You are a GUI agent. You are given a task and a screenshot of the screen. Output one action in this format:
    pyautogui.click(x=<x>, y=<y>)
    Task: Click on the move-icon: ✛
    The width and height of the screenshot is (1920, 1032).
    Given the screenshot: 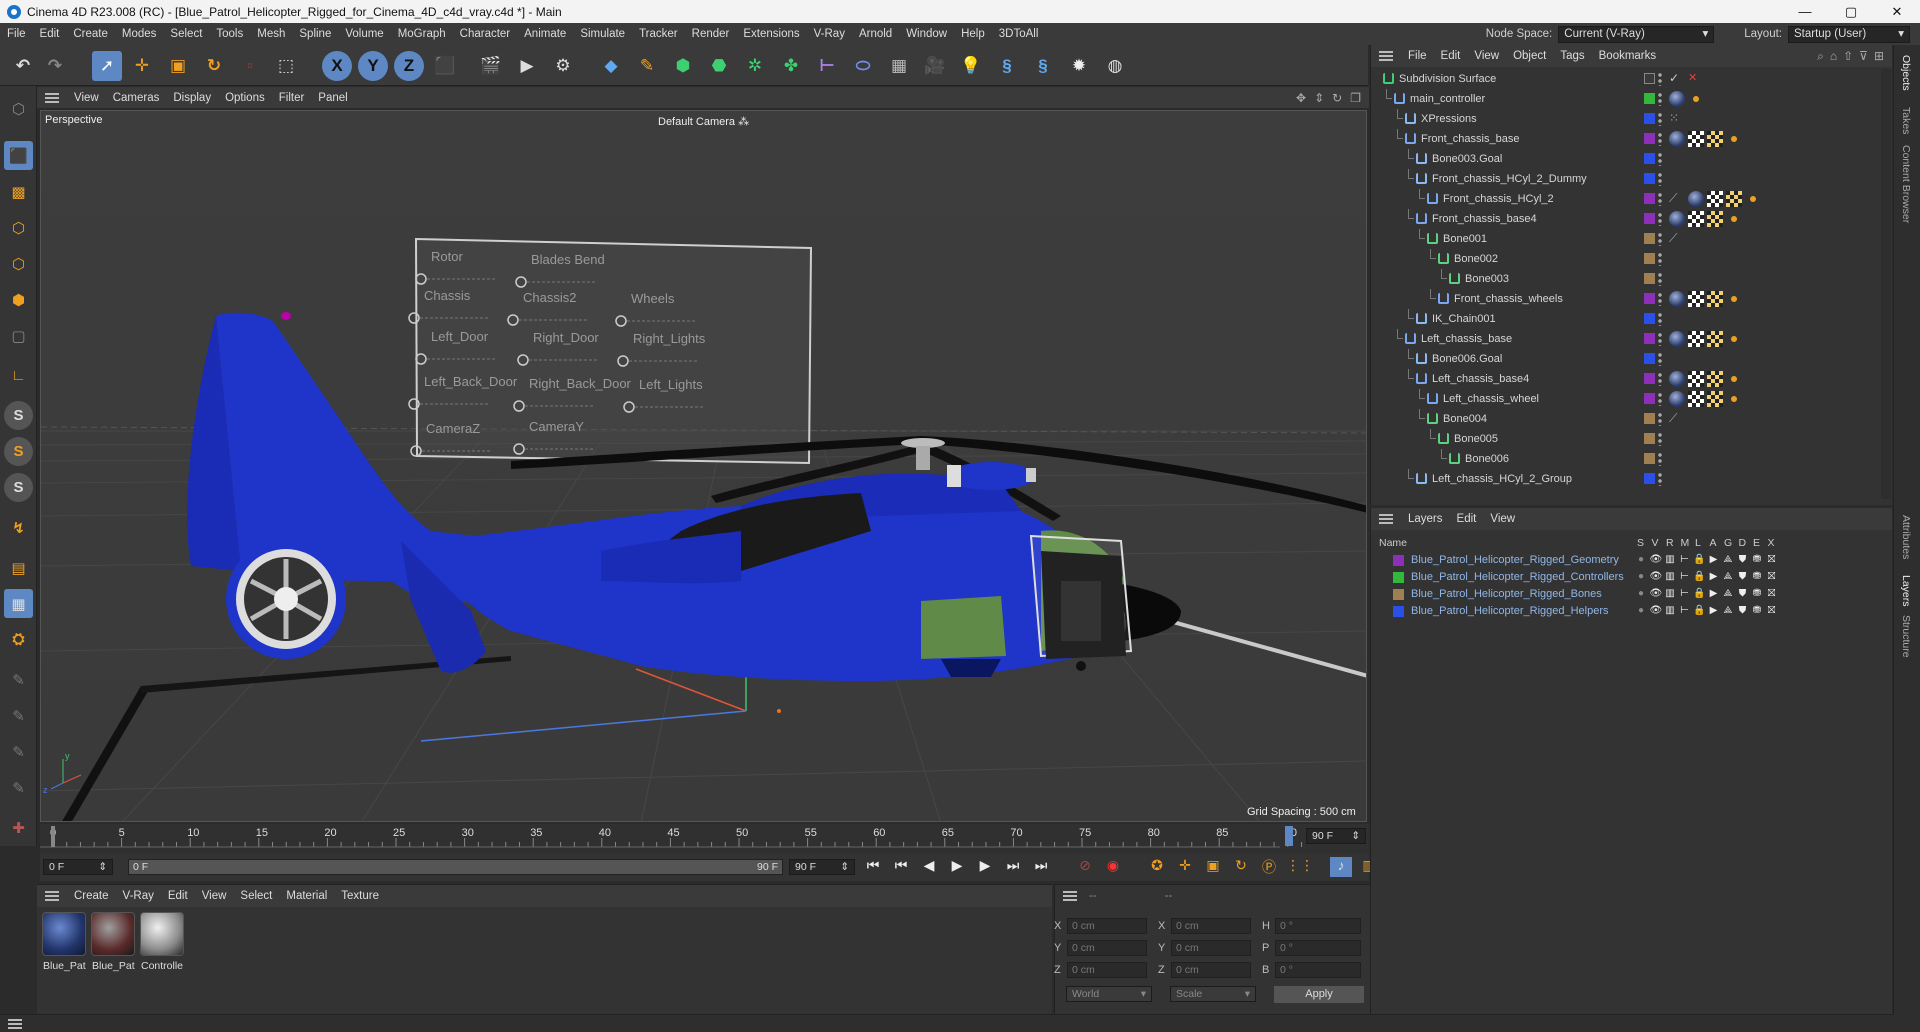 What is the action you would take?
    pyautogui.click(x=142, y=66)
    